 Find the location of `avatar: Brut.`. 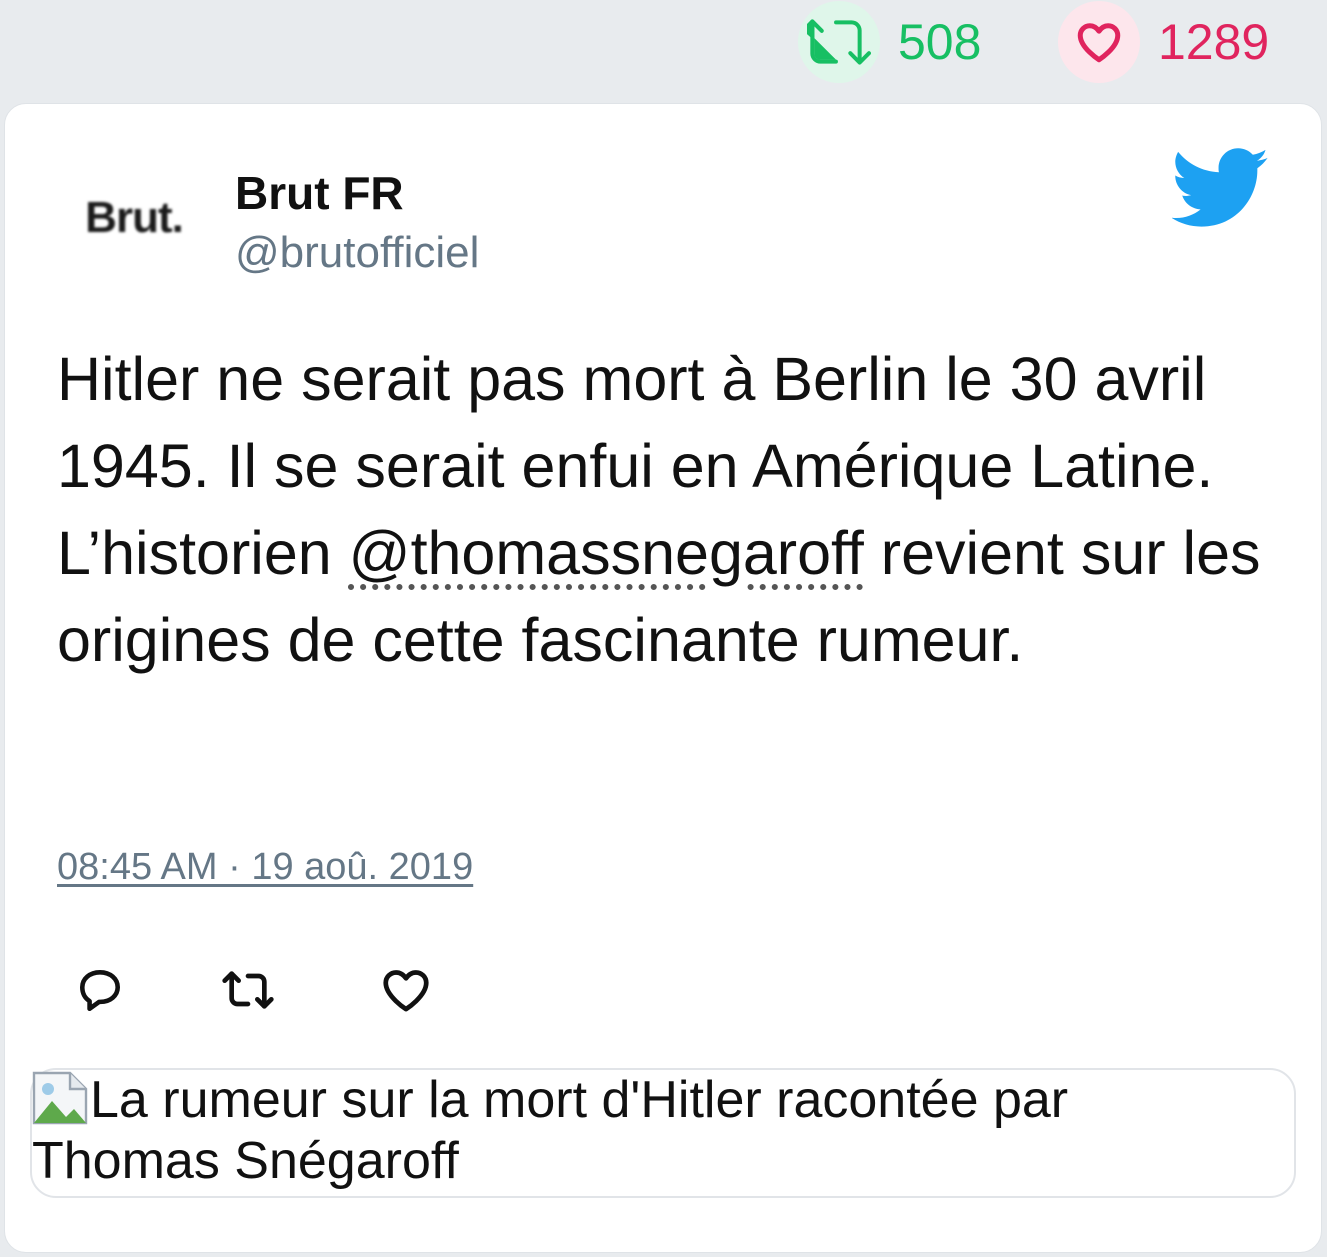

avatar: Brut. is located at coordinates (134, 218).